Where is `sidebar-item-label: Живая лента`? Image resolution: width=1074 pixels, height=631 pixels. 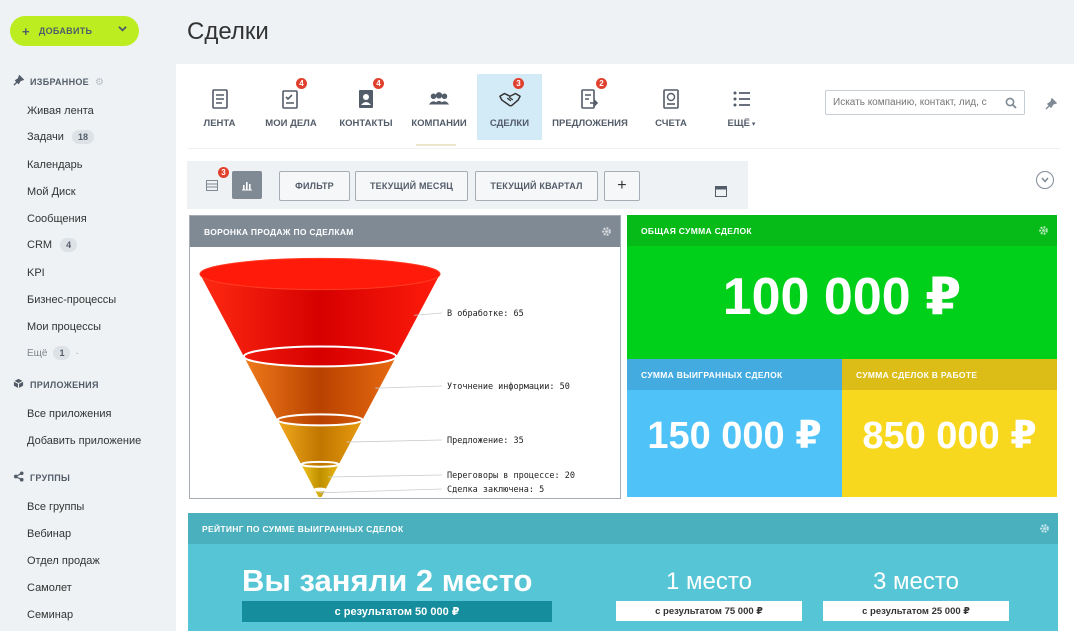 sidebar-item-label: Живая лента is located at coordinates (60, 111).